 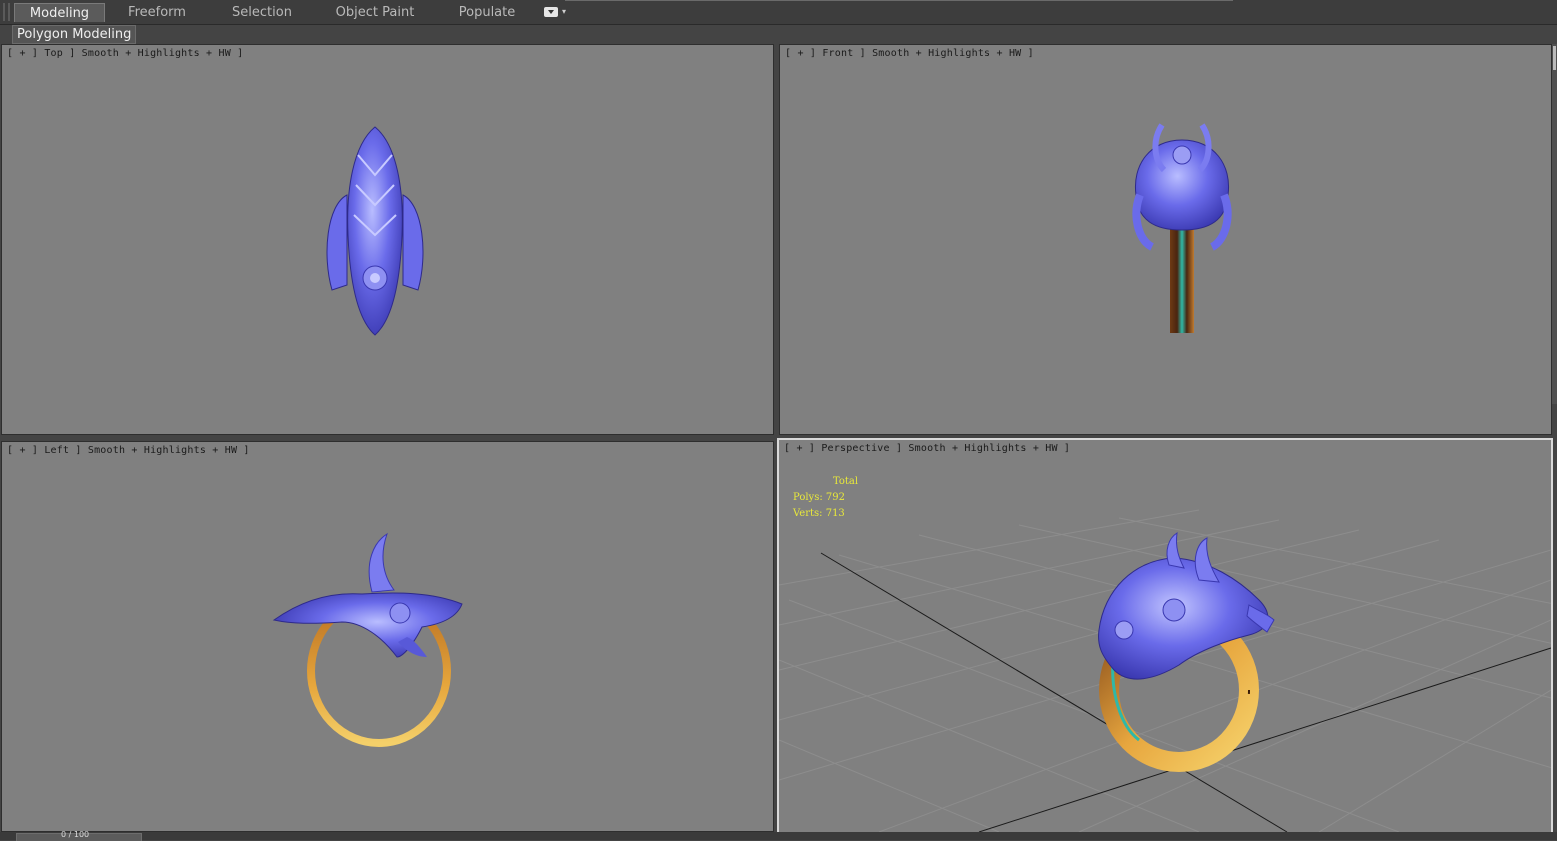 I want to click on tab-populate: Populate, so click(x=487, y=12).